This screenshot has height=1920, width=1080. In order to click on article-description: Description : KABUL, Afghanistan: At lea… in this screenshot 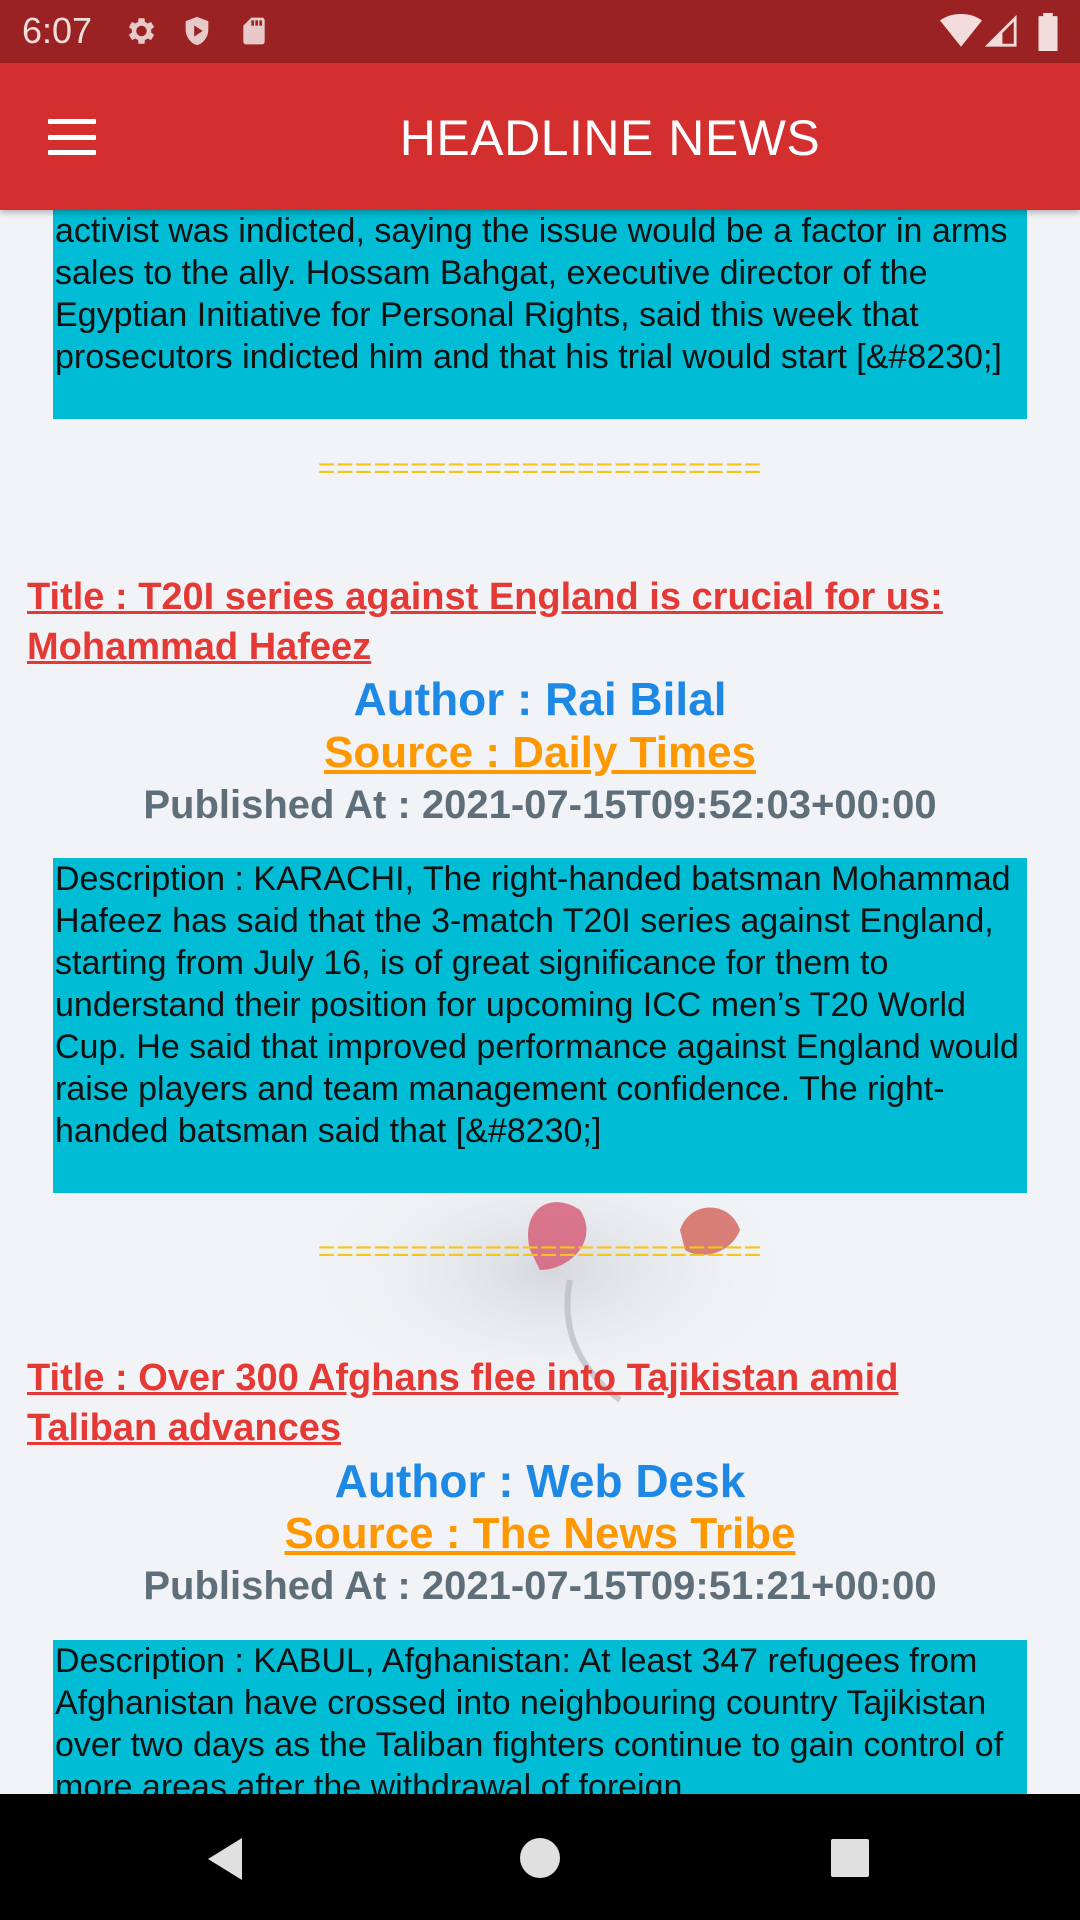, I will do `click(540, 1717)`.